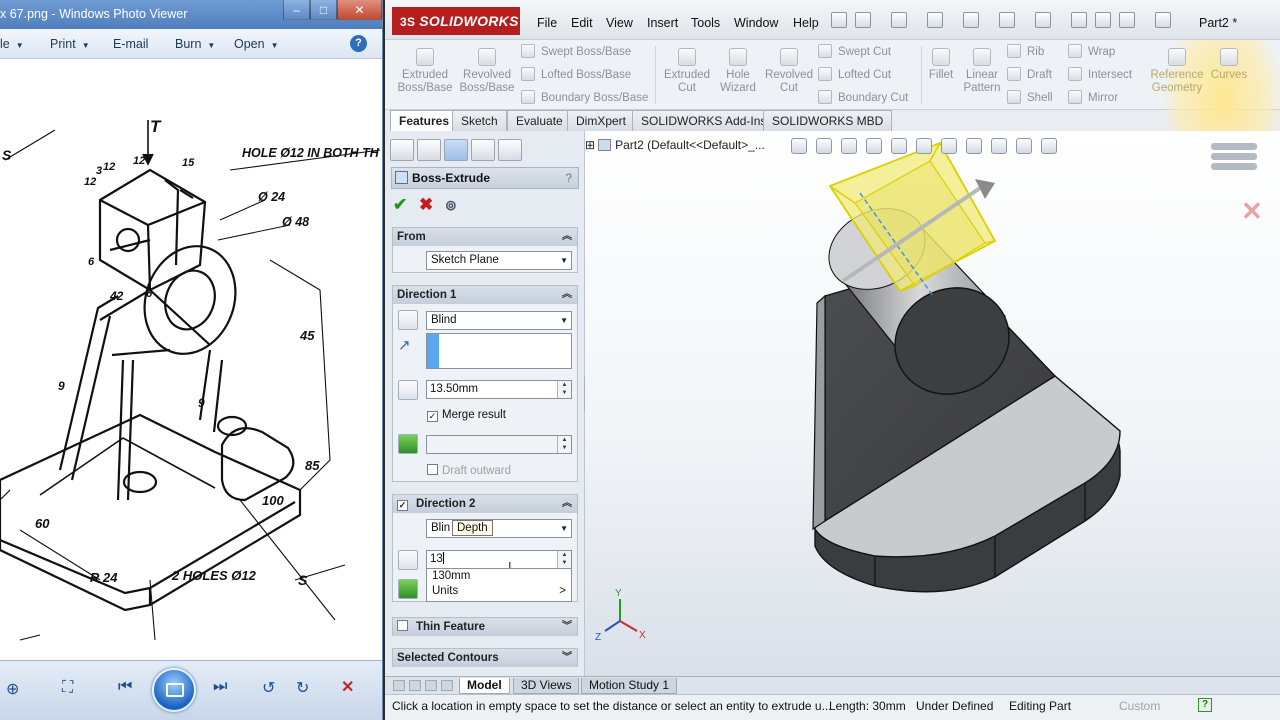  What do you see at coordinates (466, 415) in the screenshot?
I see `merge-result-checkbox: ✓ Merge result` at bounding box center [466, 415].